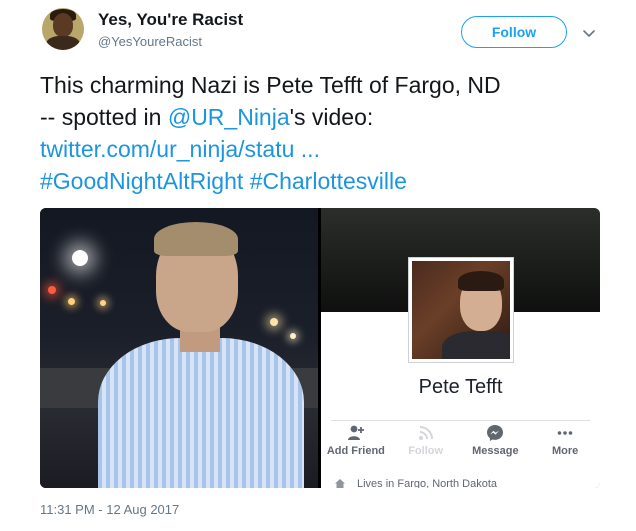 The height and width of the screenshot is (531, 636). Describe the element at coordinates (495, 444) in the screenshot. I see `fb-message: Message` at that location.